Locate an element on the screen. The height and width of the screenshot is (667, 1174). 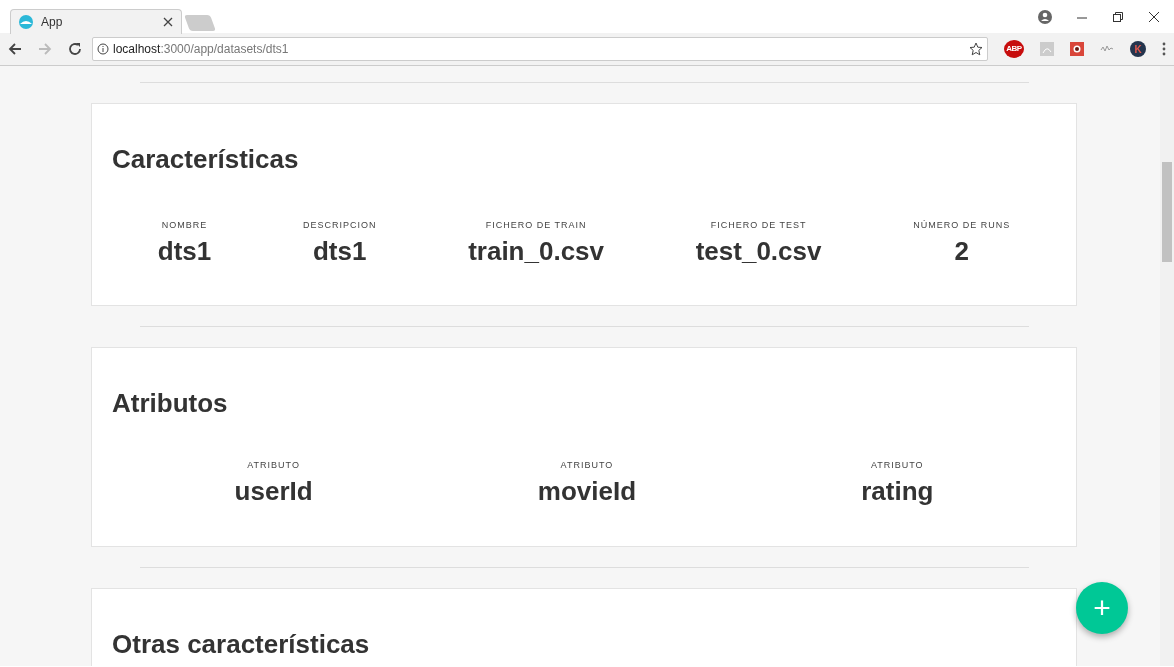
info-icon is located at coordinates (103, 49).